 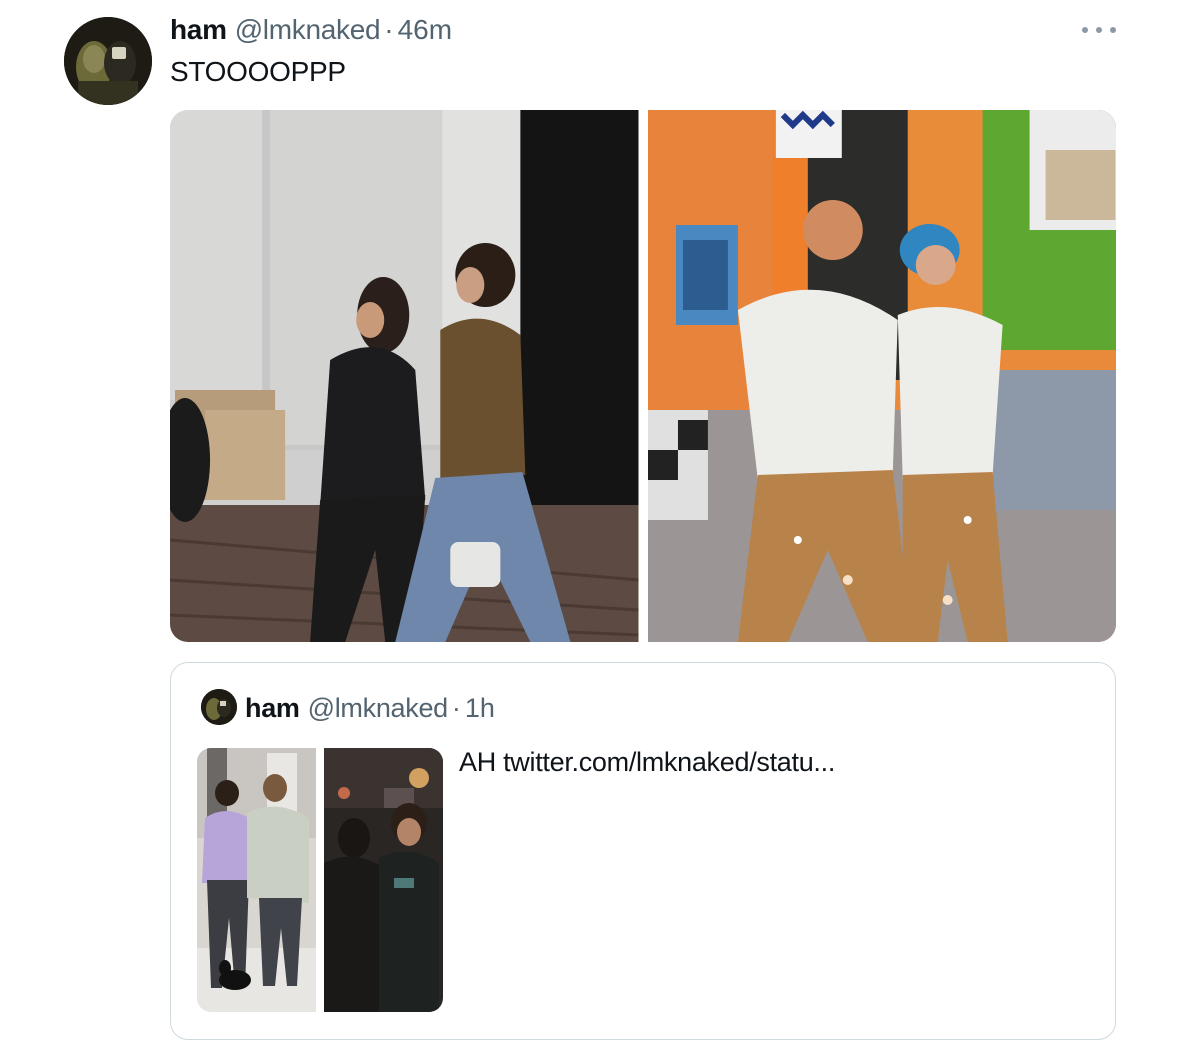 I want to click on quoted-author-handle: @lmknaked, so click(x=378, y=708).